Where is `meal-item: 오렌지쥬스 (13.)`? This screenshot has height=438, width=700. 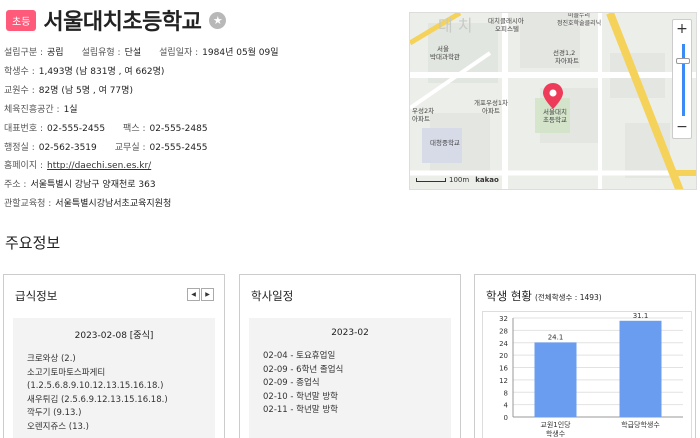
meal-item: 오렌지쥬스 (13.) is located at coordinates (58, 426).